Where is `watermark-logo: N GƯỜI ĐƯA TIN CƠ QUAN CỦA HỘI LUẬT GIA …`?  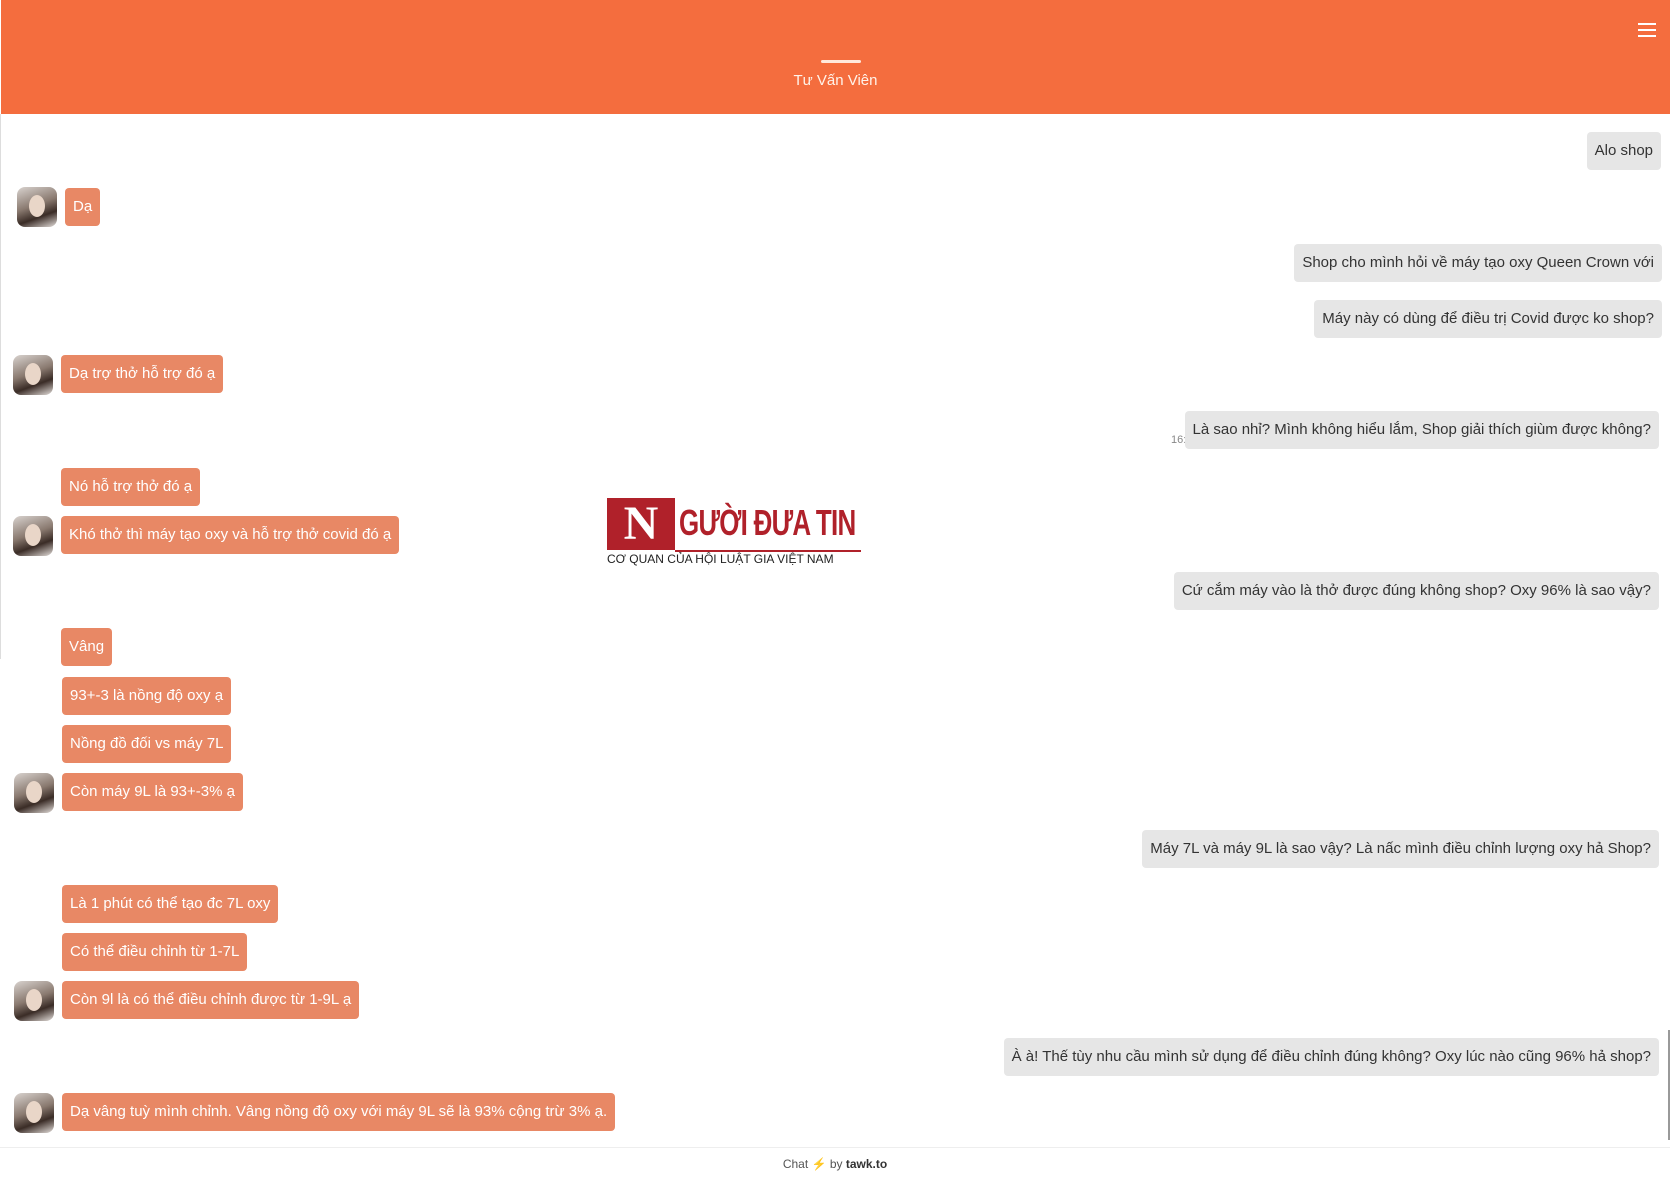 watermark-logo: N GƯỜI ĐƯA TIN CƠ QUAN CỦA HỘI LUẬT GIA … is located at coordinates (734, 532).